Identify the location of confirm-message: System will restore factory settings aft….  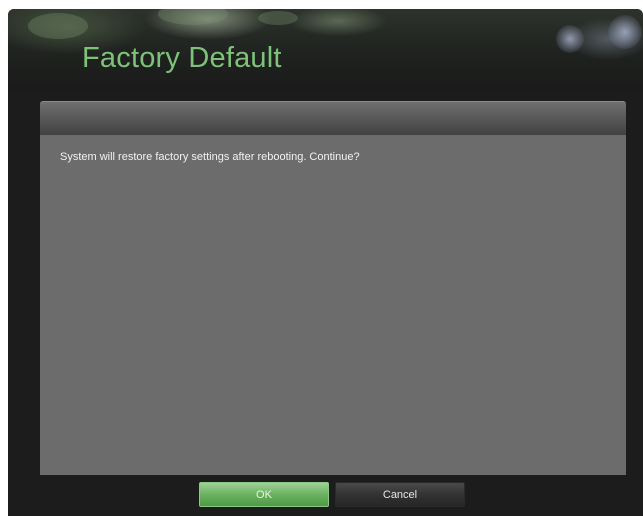
(210, 157).